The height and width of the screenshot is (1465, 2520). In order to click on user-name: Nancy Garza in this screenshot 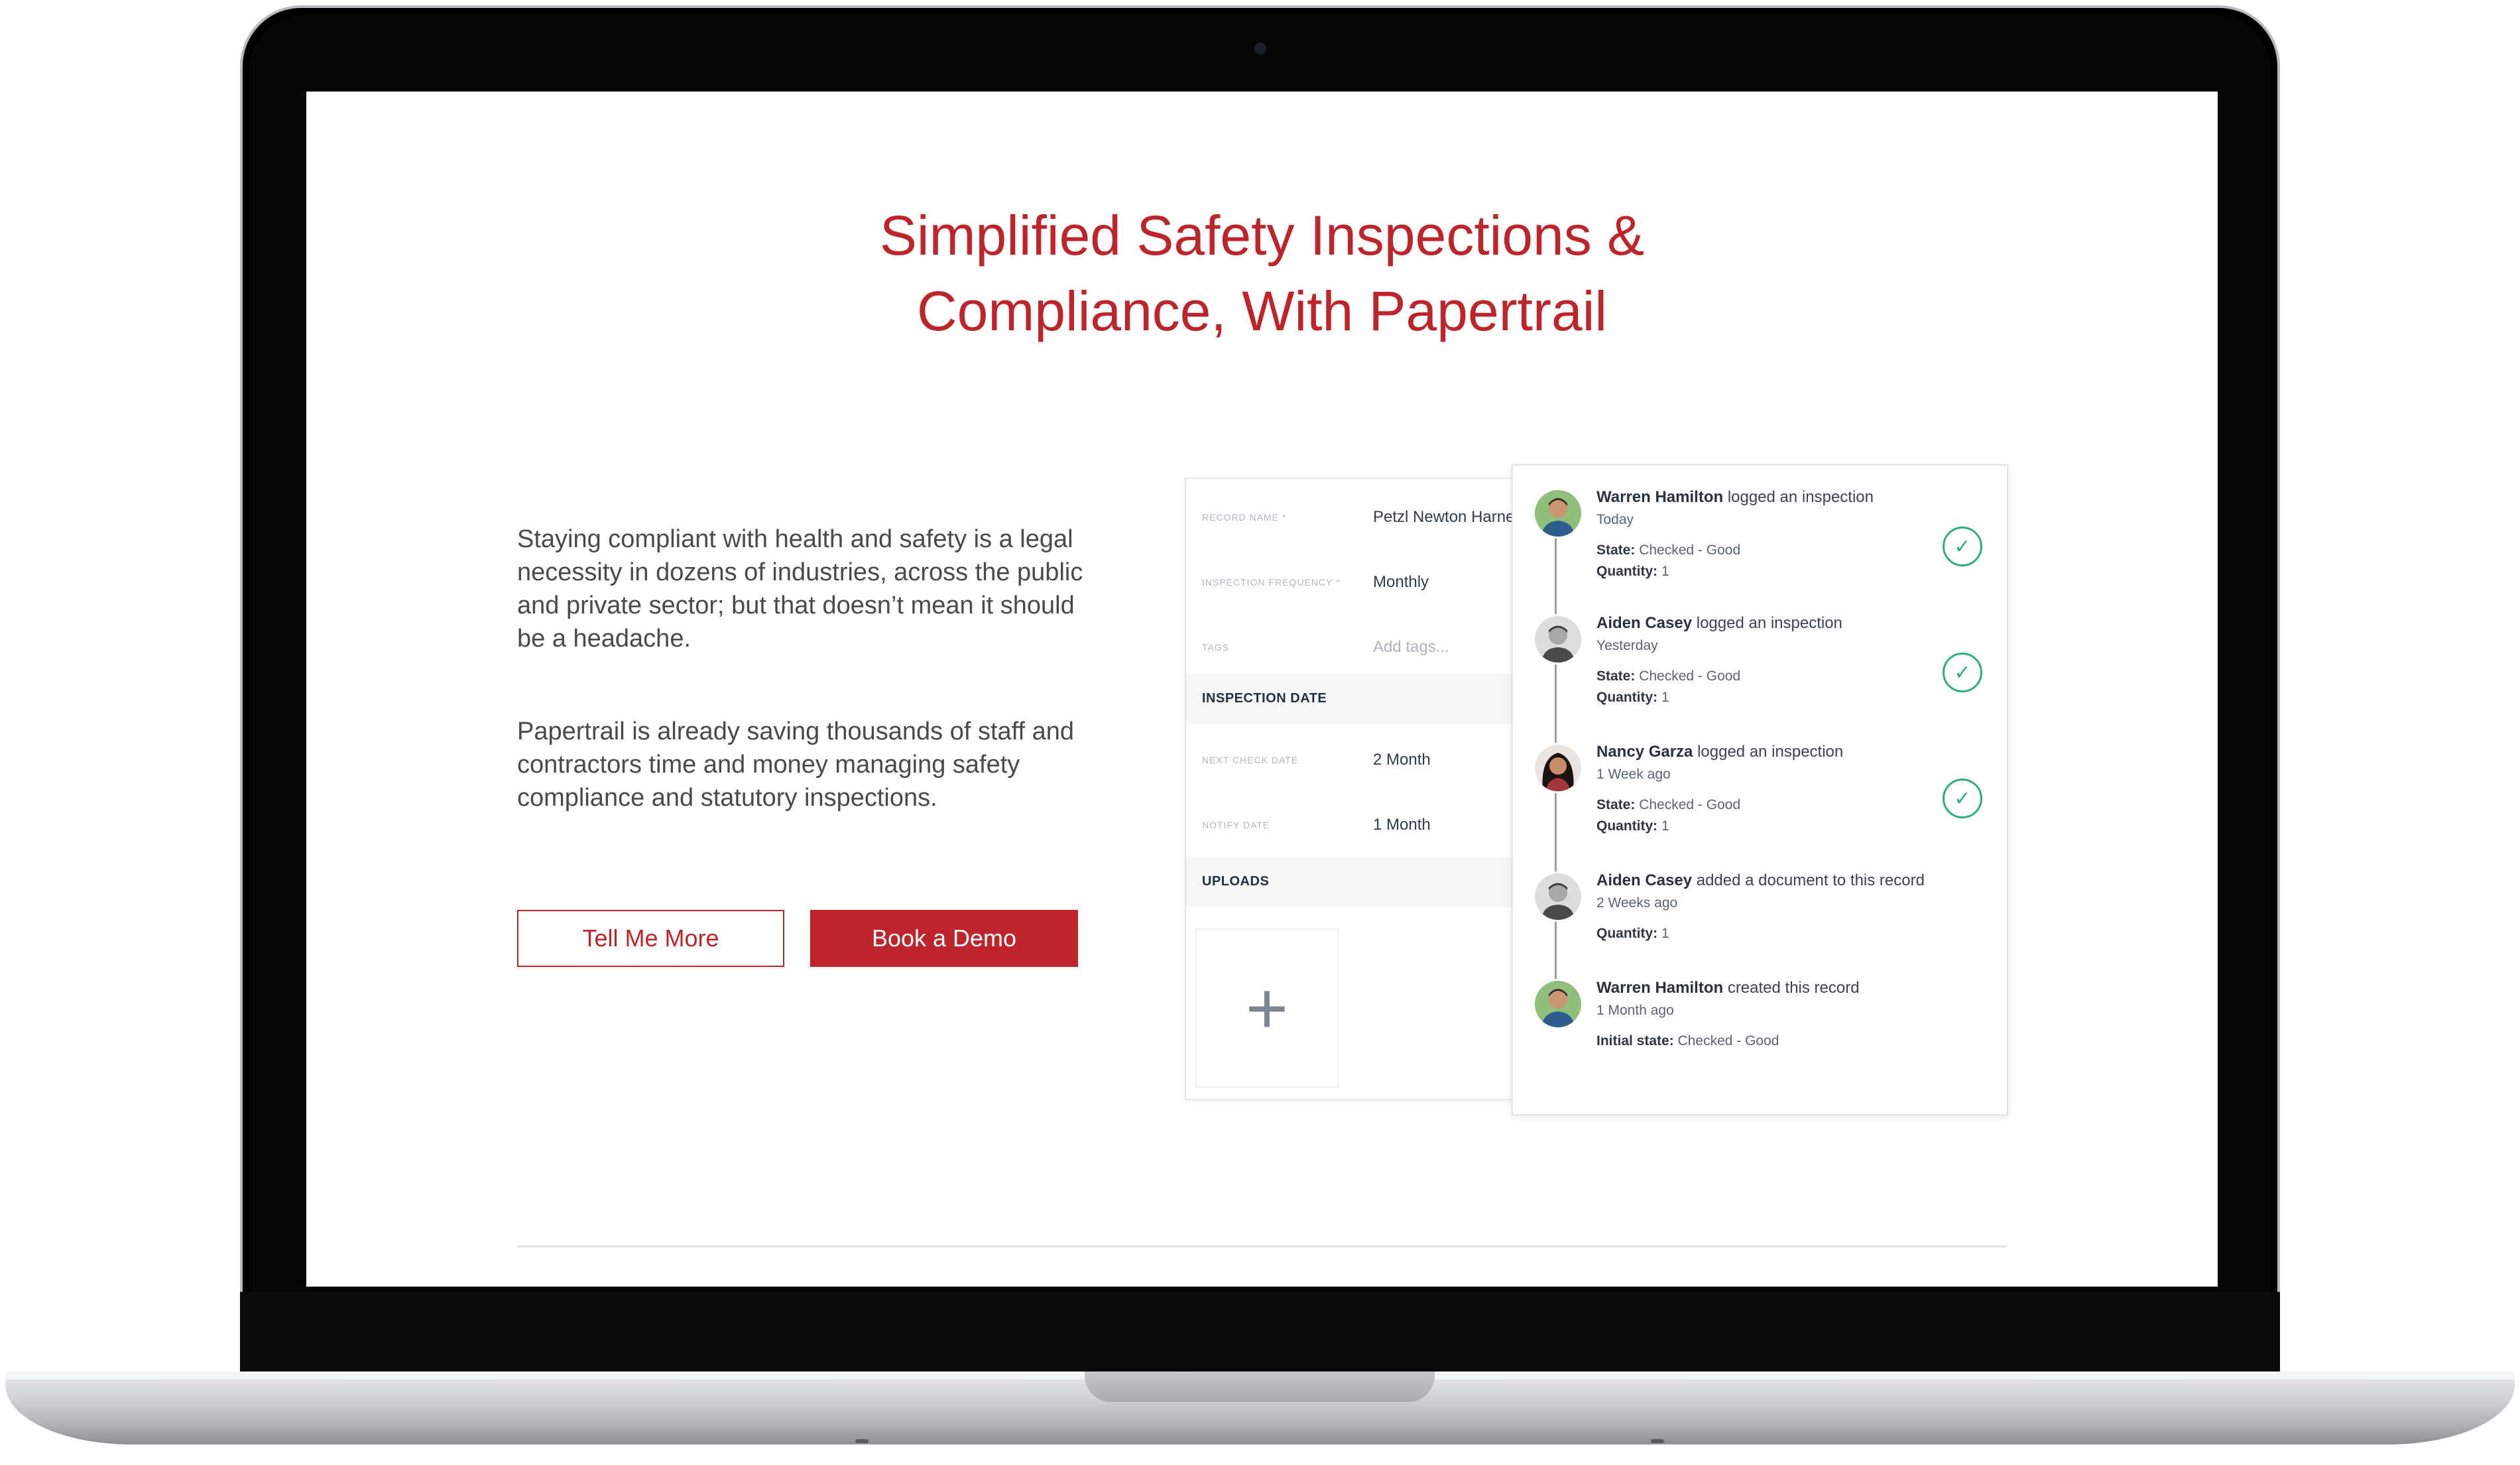, I will do `click(1644, 752)`.